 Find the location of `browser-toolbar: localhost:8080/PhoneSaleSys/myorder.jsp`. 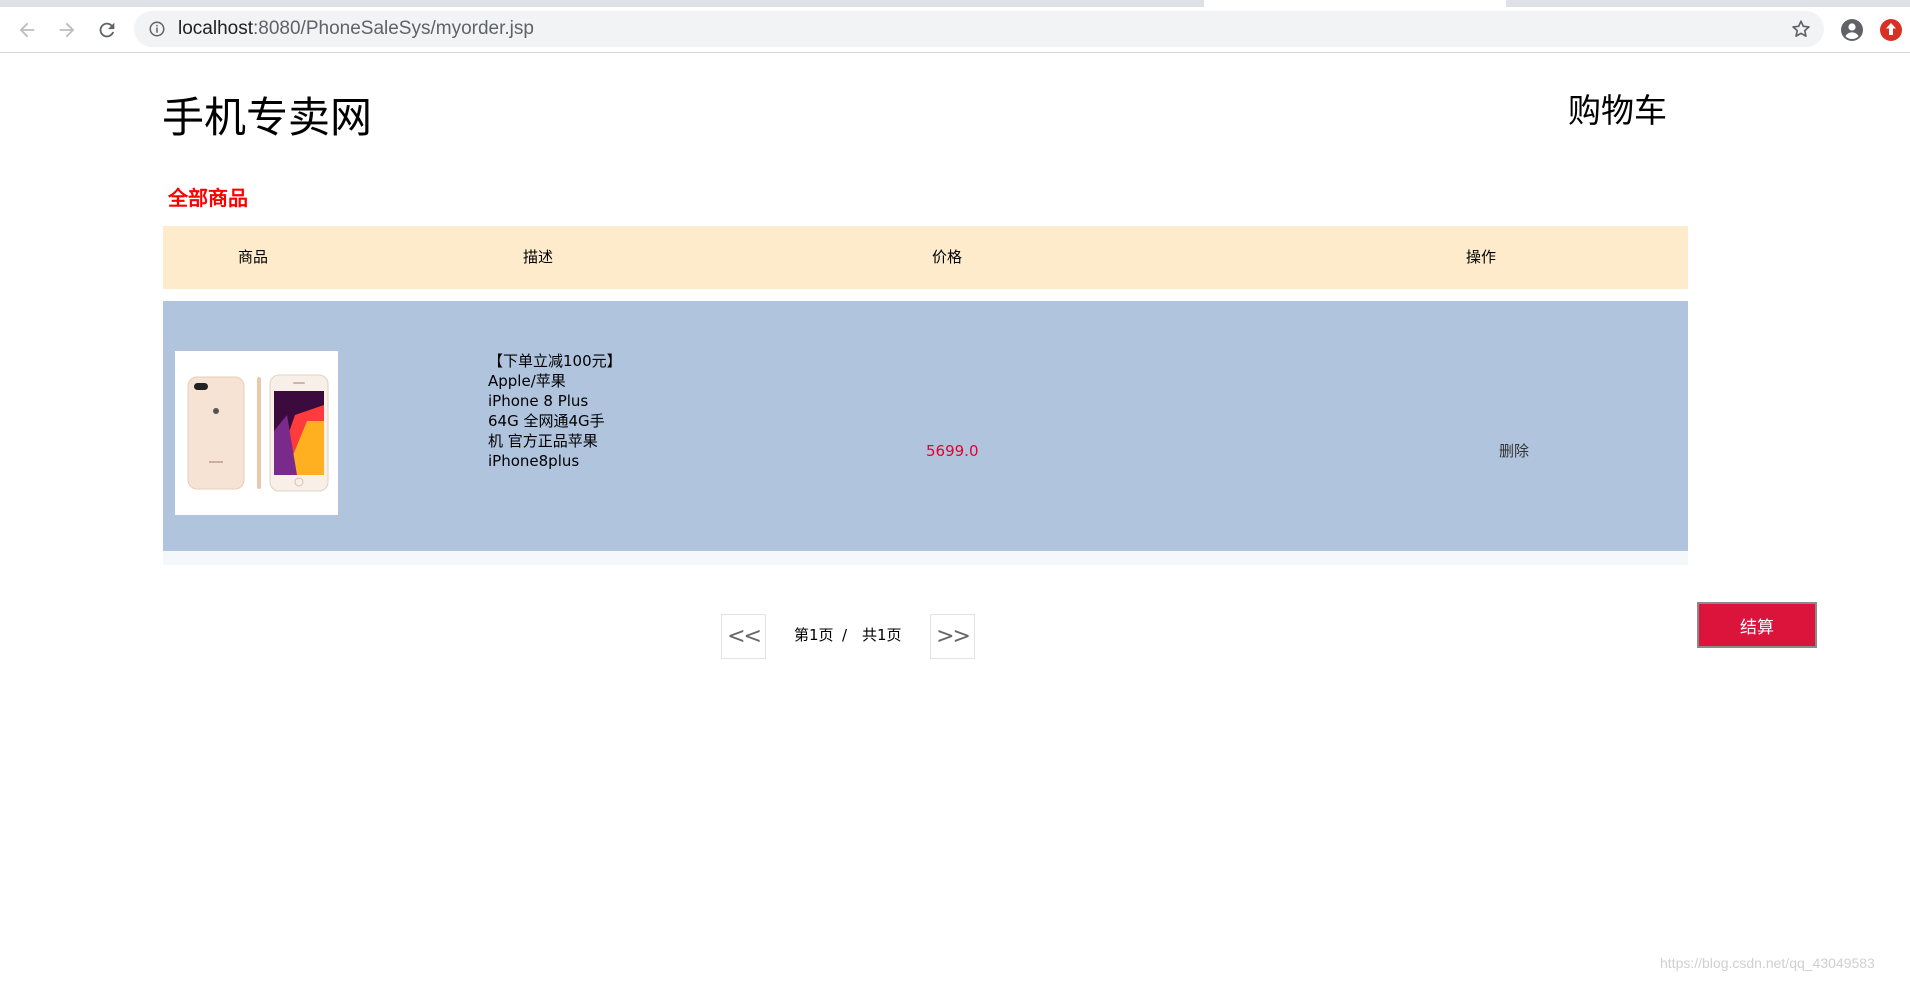

browser-toolbar: localhost:8080/PhoneSaleSys/myorder.jsp is located at coordinates (955, 30).